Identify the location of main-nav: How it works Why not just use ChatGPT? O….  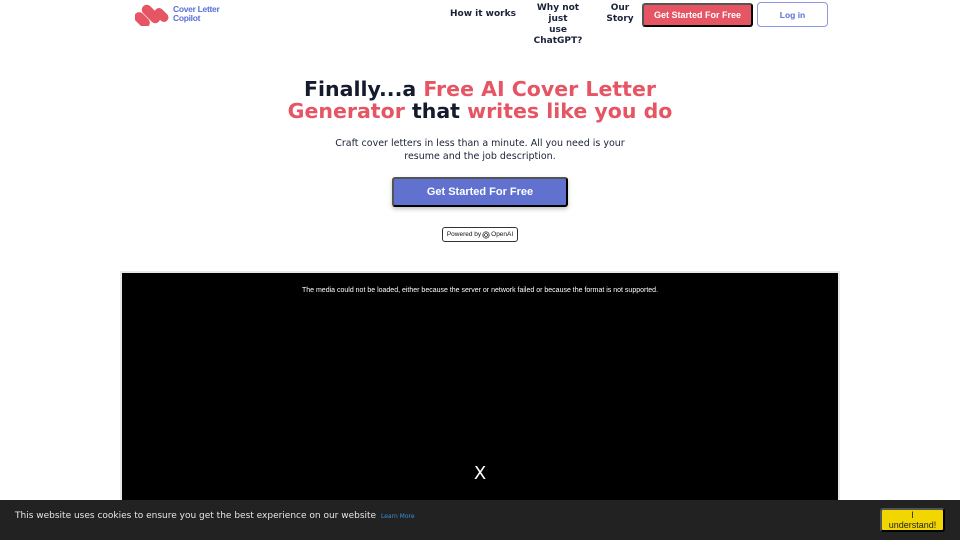
(480, 23).